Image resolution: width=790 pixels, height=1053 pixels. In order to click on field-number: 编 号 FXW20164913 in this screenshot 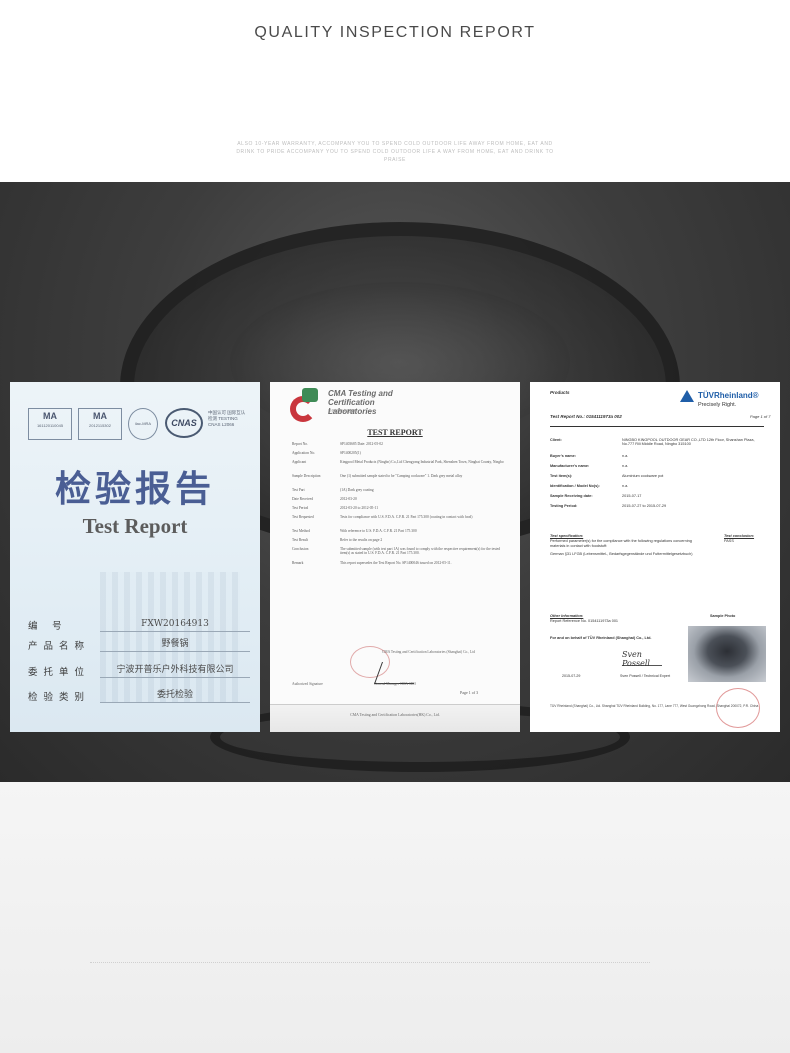, I will do `click(139, 625)`.